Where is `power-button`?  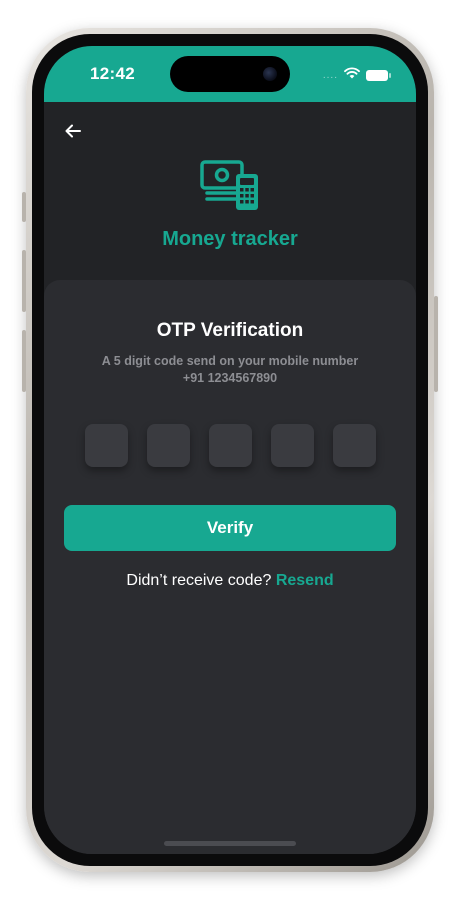
power-button is located at coordinates (436, 344).